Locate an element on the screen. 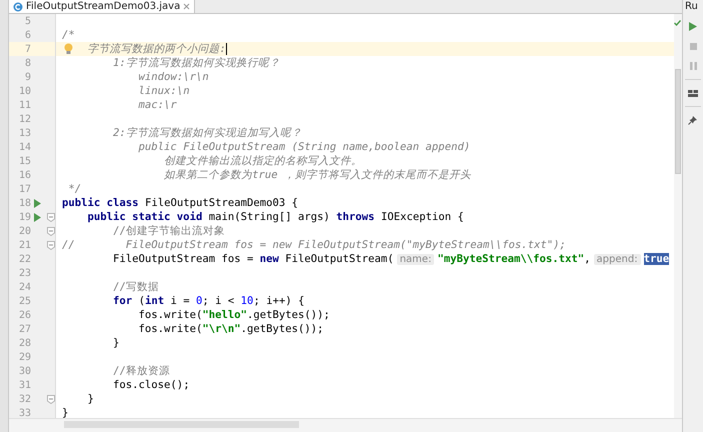 The height and width of the screenshot is (432, 703). line-number: 30 is located at coordinates (24, 371).